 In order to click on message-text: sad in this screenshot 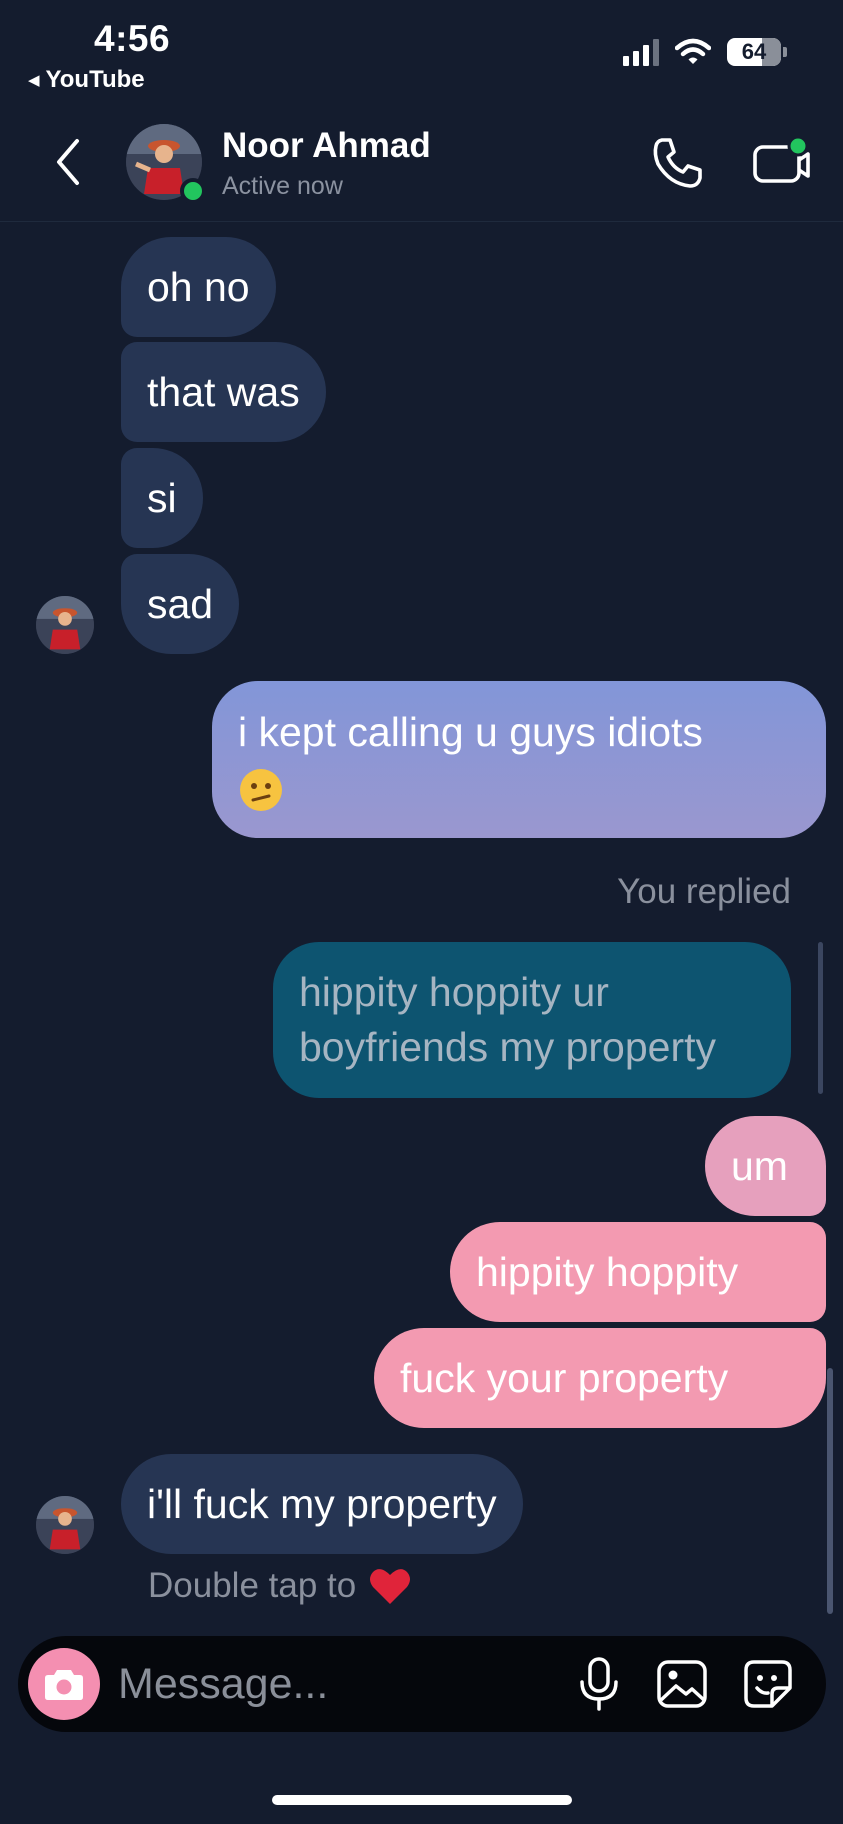, I will do `click(180, 603)`.